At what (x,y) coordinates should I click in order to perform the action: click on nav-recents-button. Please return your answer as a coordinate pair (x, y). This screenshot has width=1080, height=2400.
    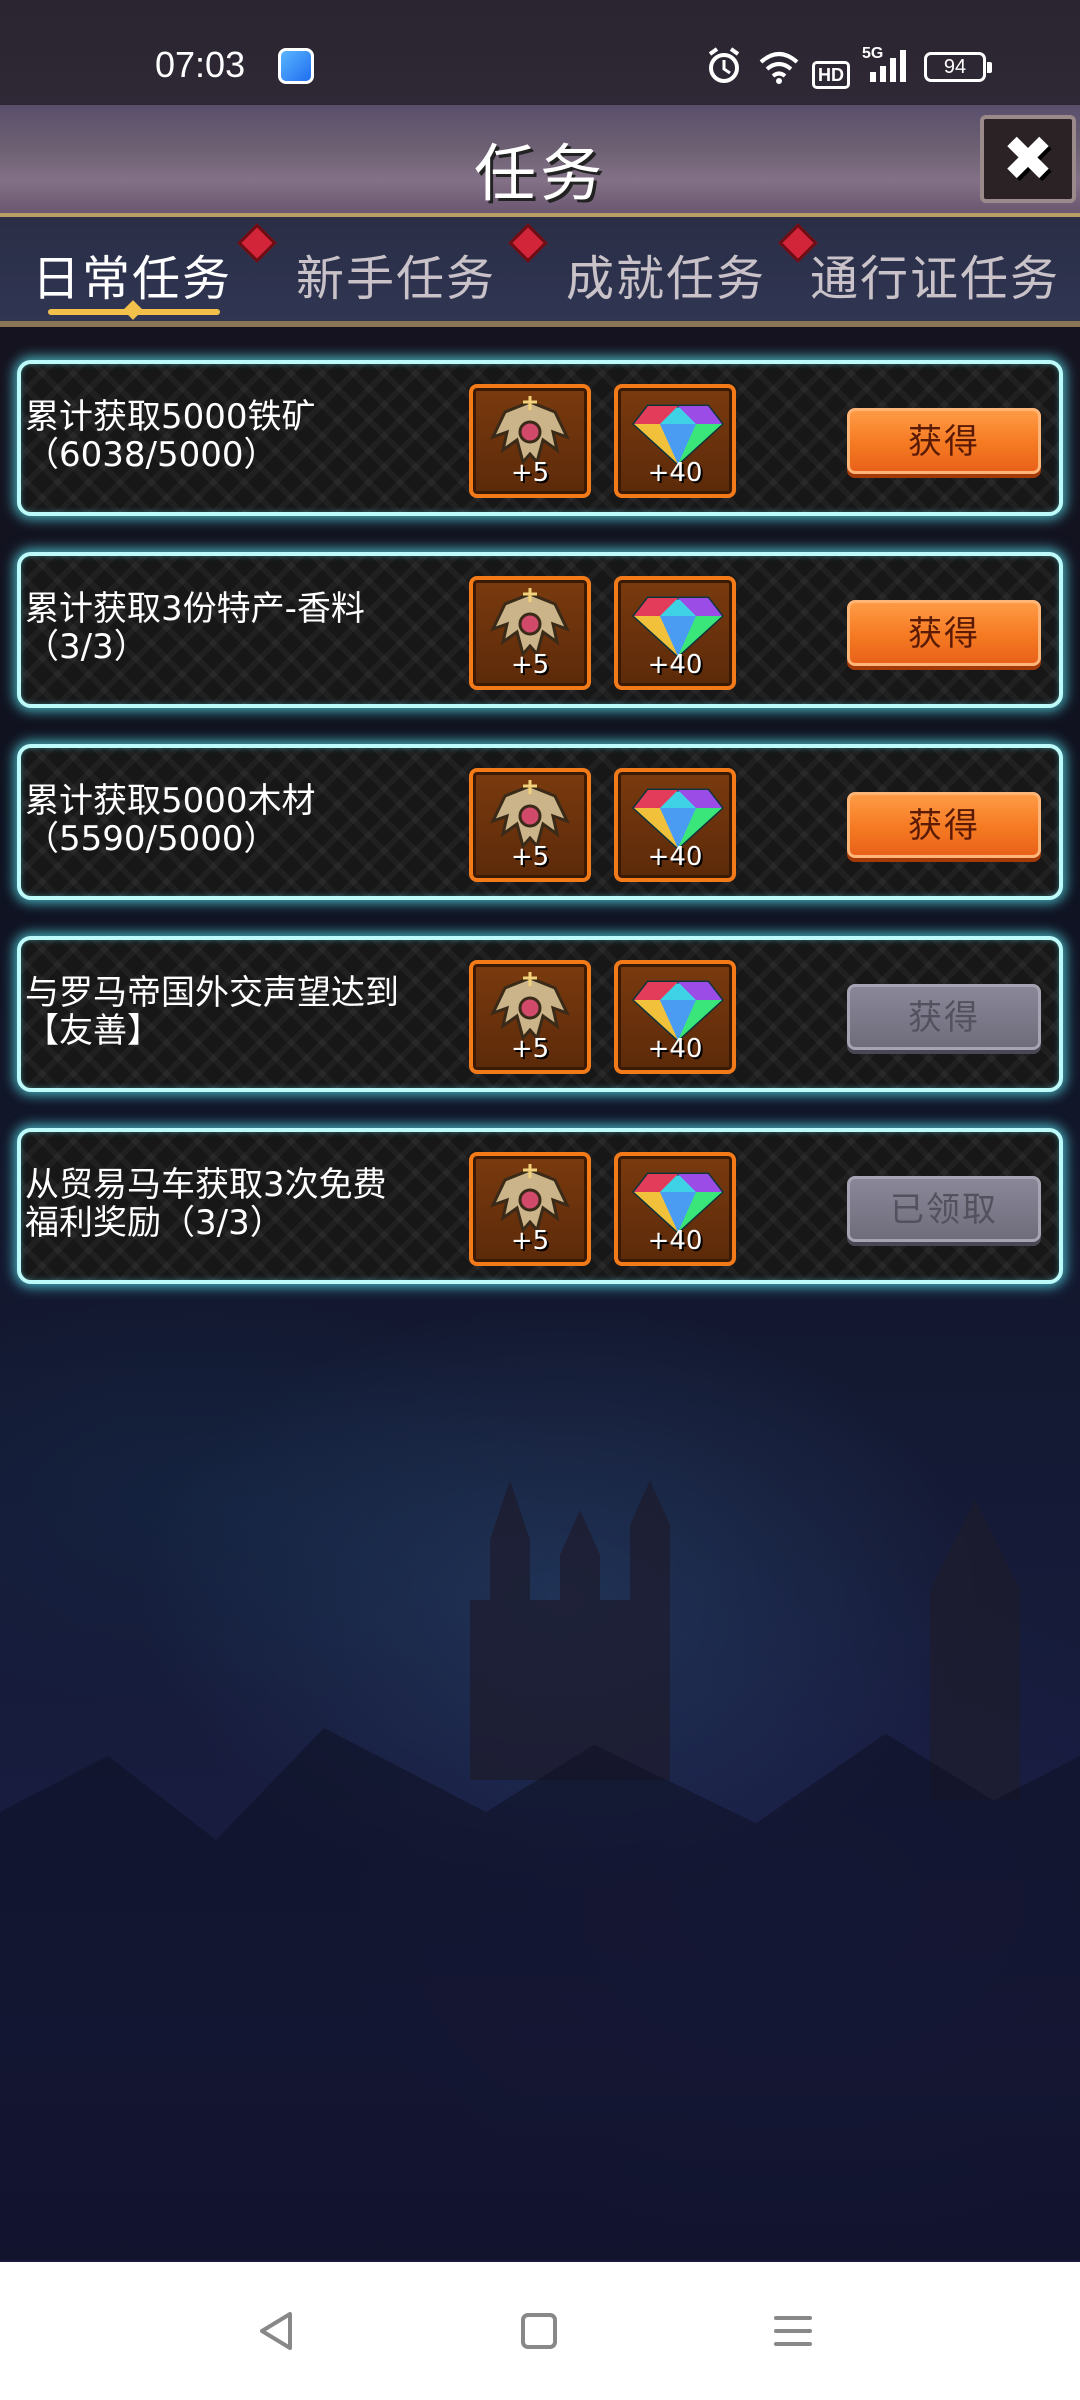
    Looking at the image, I should click on (793, 2331).